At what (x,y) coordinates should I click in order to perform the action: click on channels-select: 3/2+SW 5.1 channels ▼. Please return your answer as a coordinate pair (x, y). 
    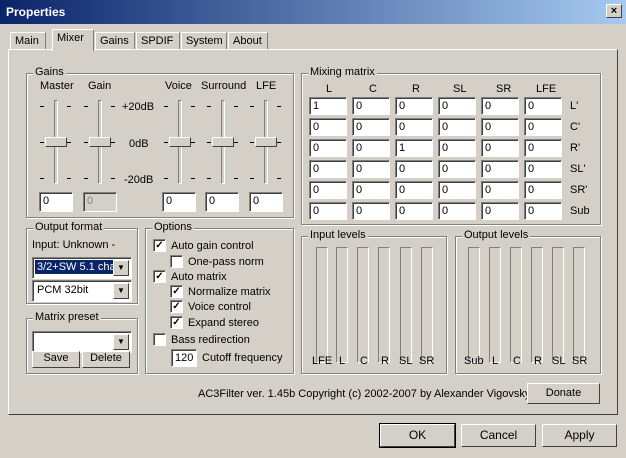
    Looking at the image, I should click on (82, 268).